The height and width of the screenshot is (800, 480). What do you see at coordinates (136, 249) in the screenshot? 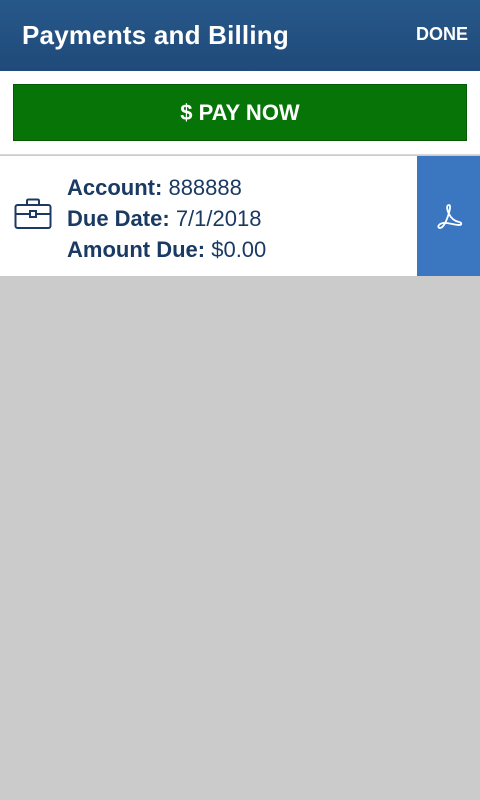
I see `amount-due-label: Amount Due:` at bounding box center [136, 249].